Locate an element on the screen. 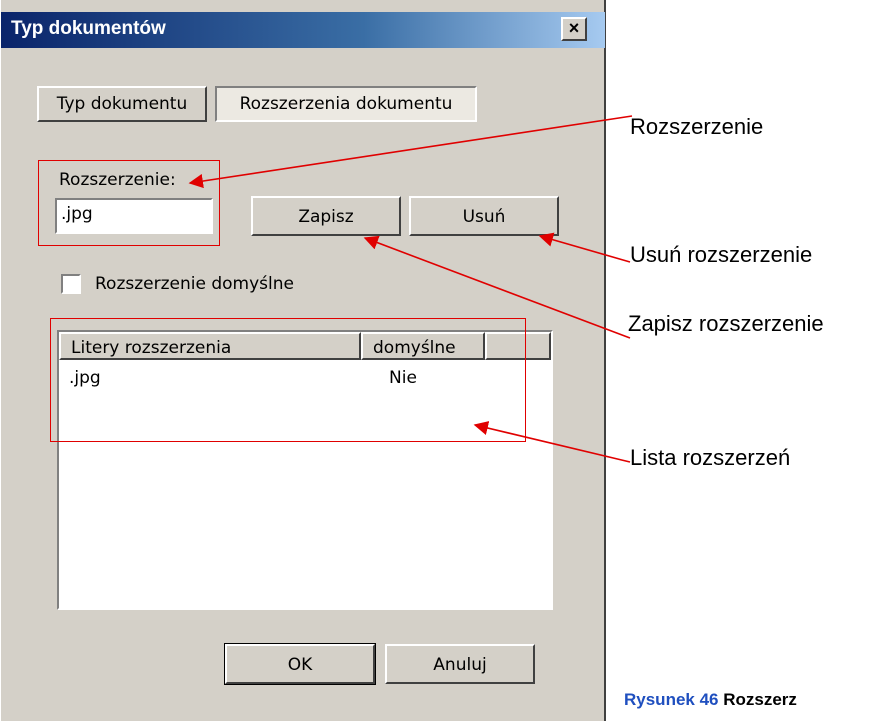 Image resolution: width=890 pixels, height=721 pixels. annotation-extension: Rozszerzenie is located at coordinates (697, 126).